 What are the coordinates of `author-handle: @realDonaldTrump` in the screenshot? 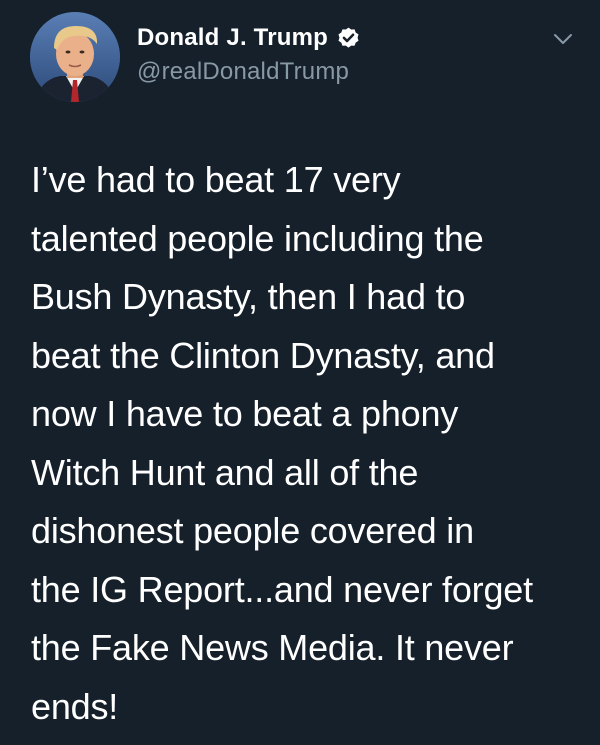 It's located at (243, 72).